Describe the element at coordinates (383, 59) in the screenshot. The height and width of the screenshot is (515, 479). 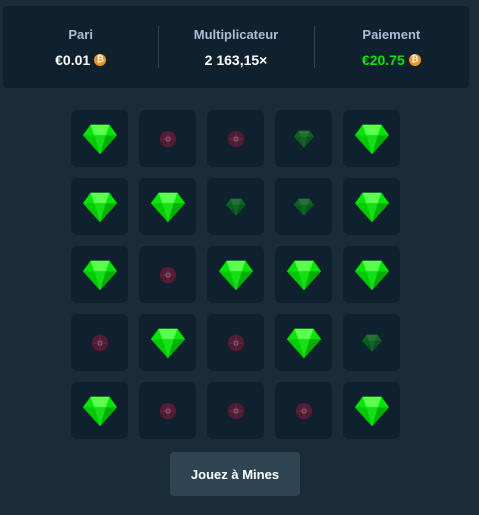
I see `payout-value: €20.75` at that location.